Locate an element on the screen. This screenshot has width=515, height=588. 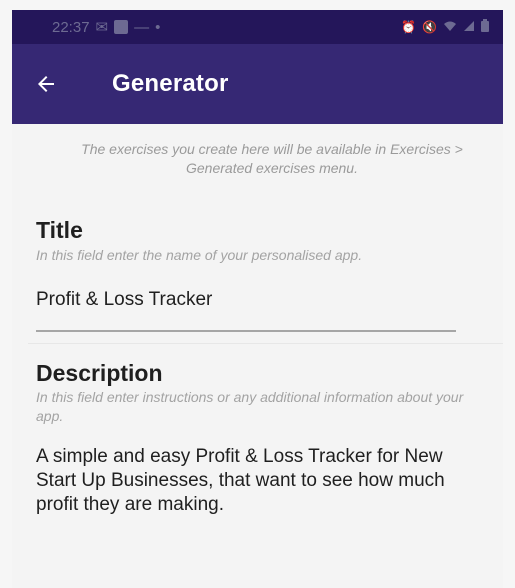
battery-icon is located at coordinates (485, 27).